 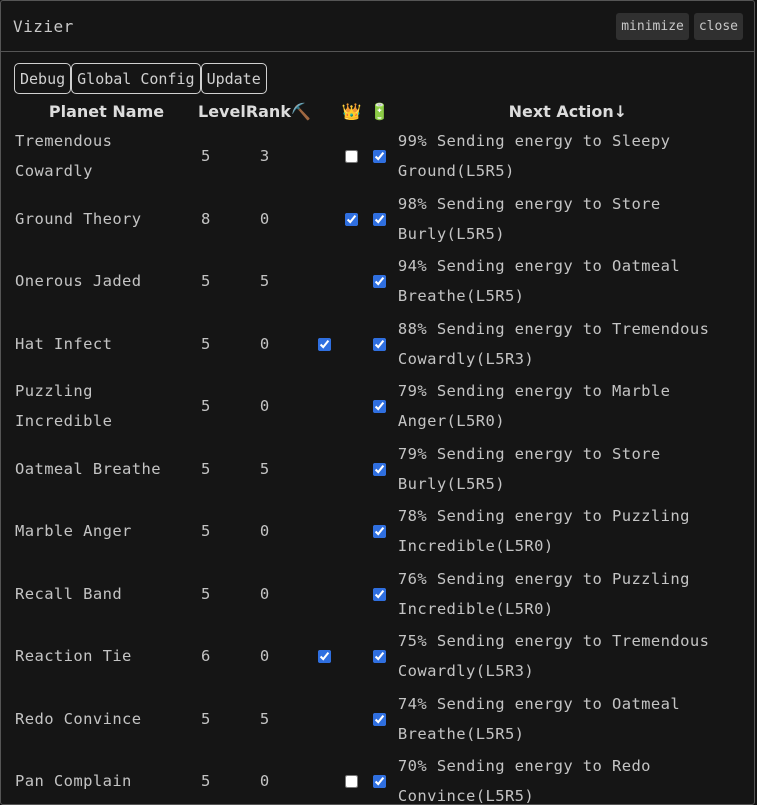 What do you see at coordinates (43, 78) in the screenshot?
I see `debug-button: Debug` at bounding box center [43, 78].